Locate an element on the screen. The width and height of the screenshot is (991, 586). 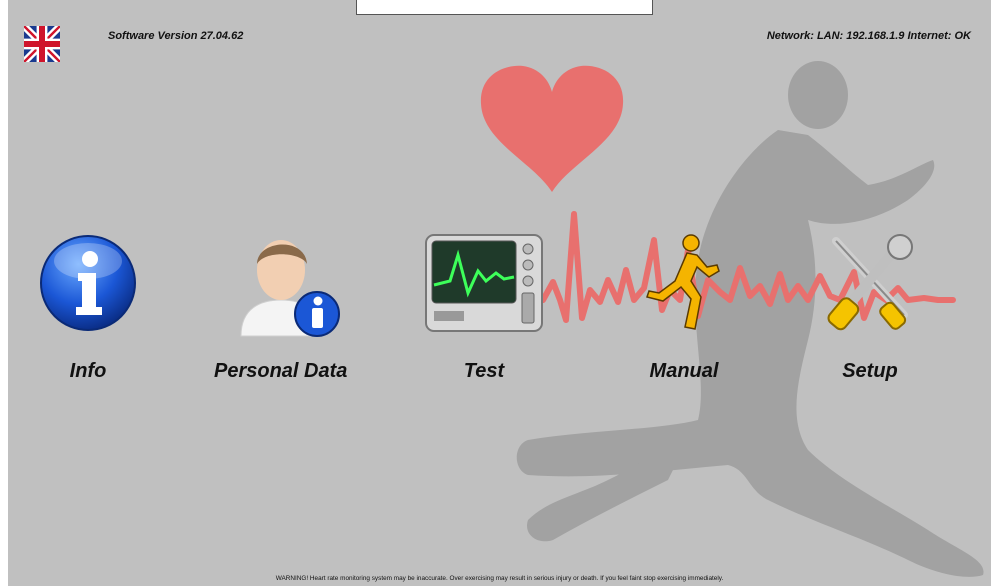
user-info-icon is located at coordinates (281, 283).